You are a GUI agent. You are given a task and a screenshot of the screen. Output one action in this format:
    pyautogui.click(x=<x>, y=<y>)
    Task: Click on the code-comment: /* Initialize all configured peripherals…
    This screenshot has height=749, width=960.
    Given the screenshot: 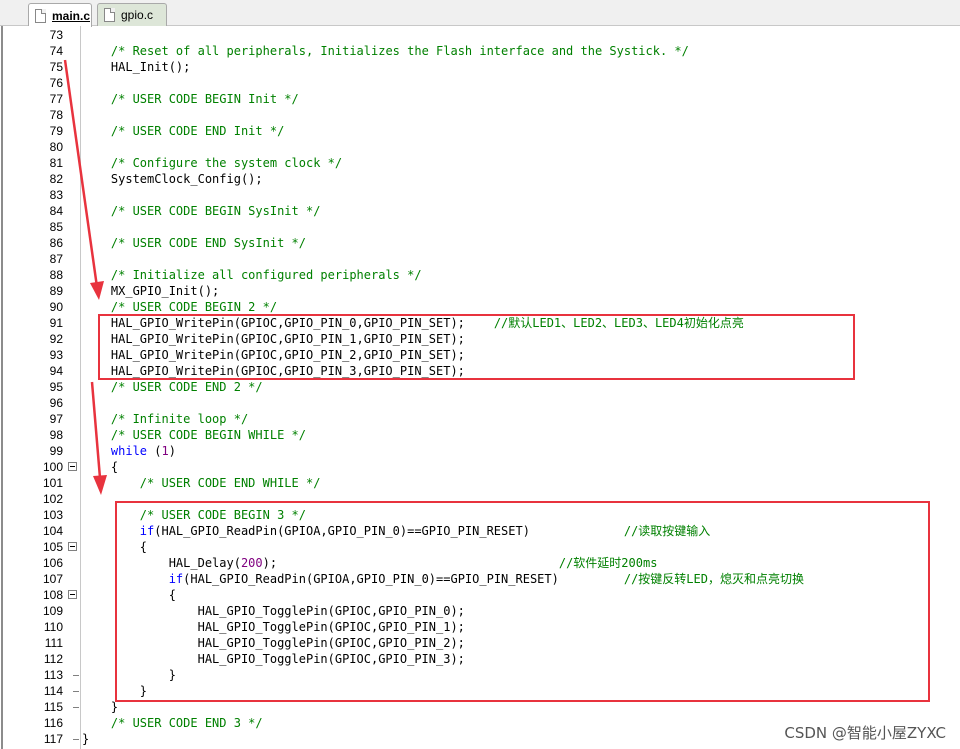 What is the action you would take?
    pyautogui.click(x=266, y=275)
    